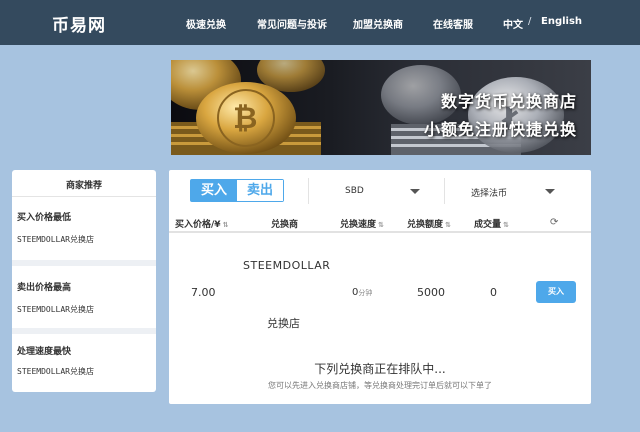 This screenshot has height=432, width=640. What do you see at coordinates (354, 191) in the screenshot?
I see `coin-select: SBD` at bounding box center [354, 191].